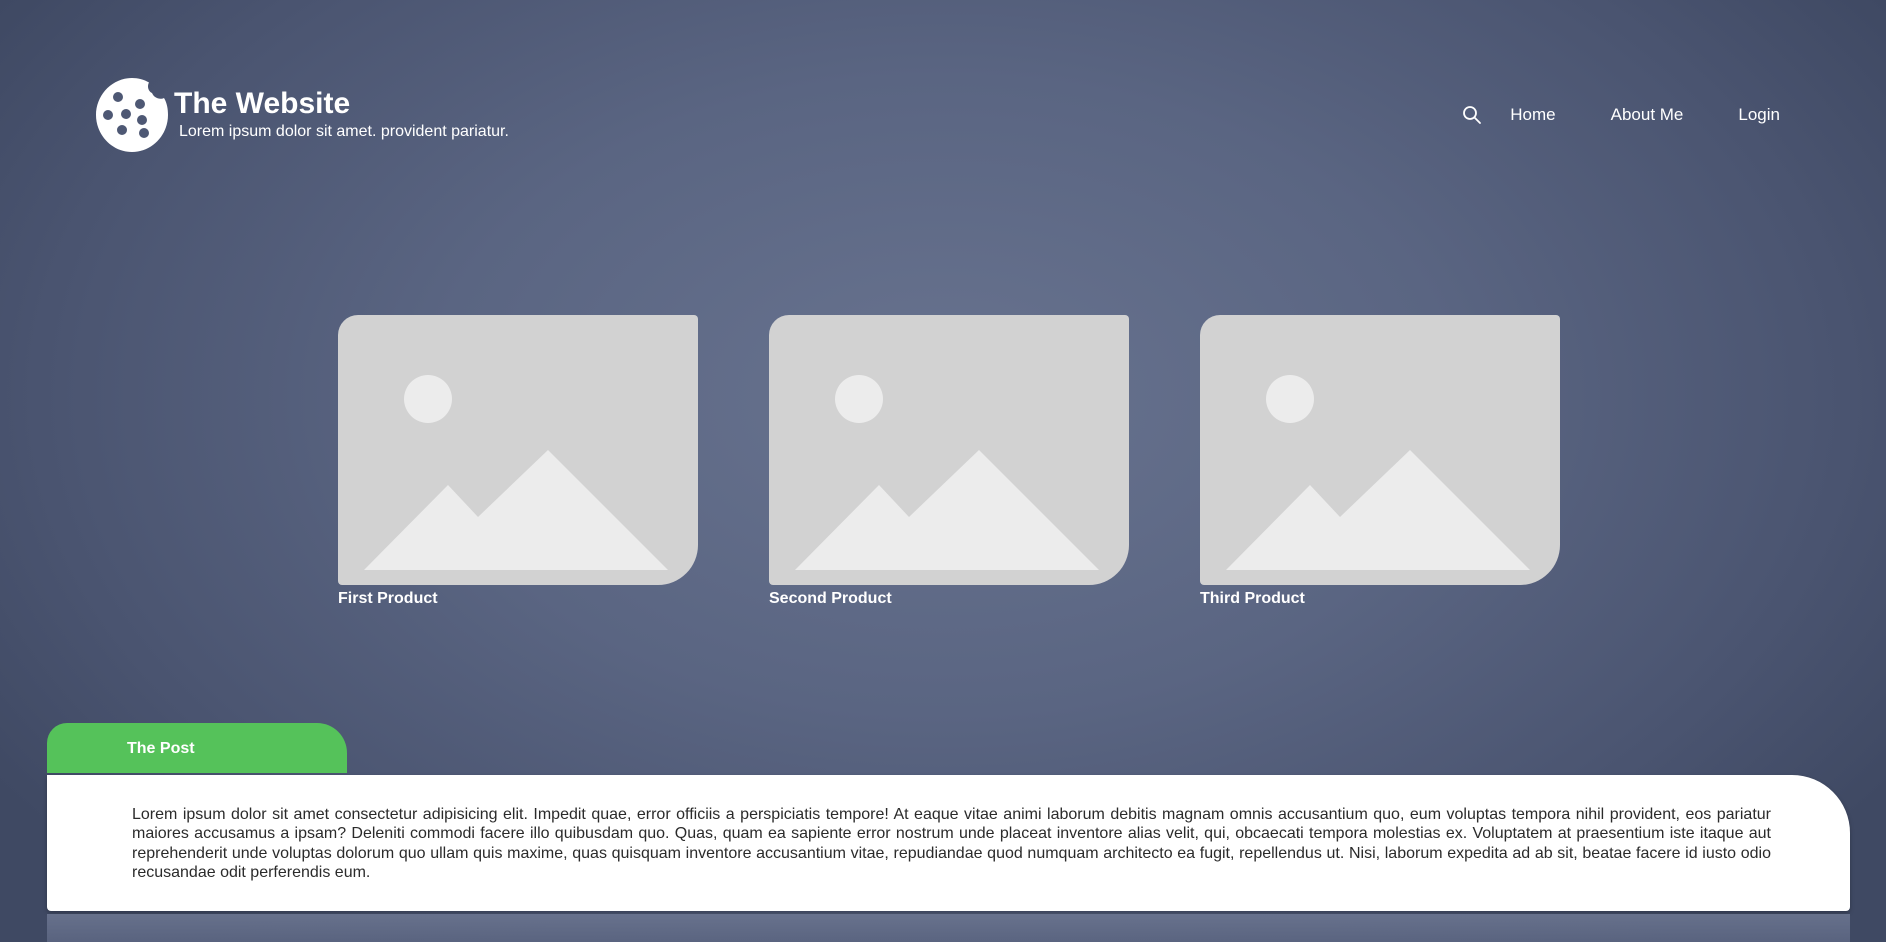 Image resolution: width=1886 pixels, height=942 pixels. Describe the element at coordinates (1532, 115) in the screenshot. I see `nav-home: Home` at that location.